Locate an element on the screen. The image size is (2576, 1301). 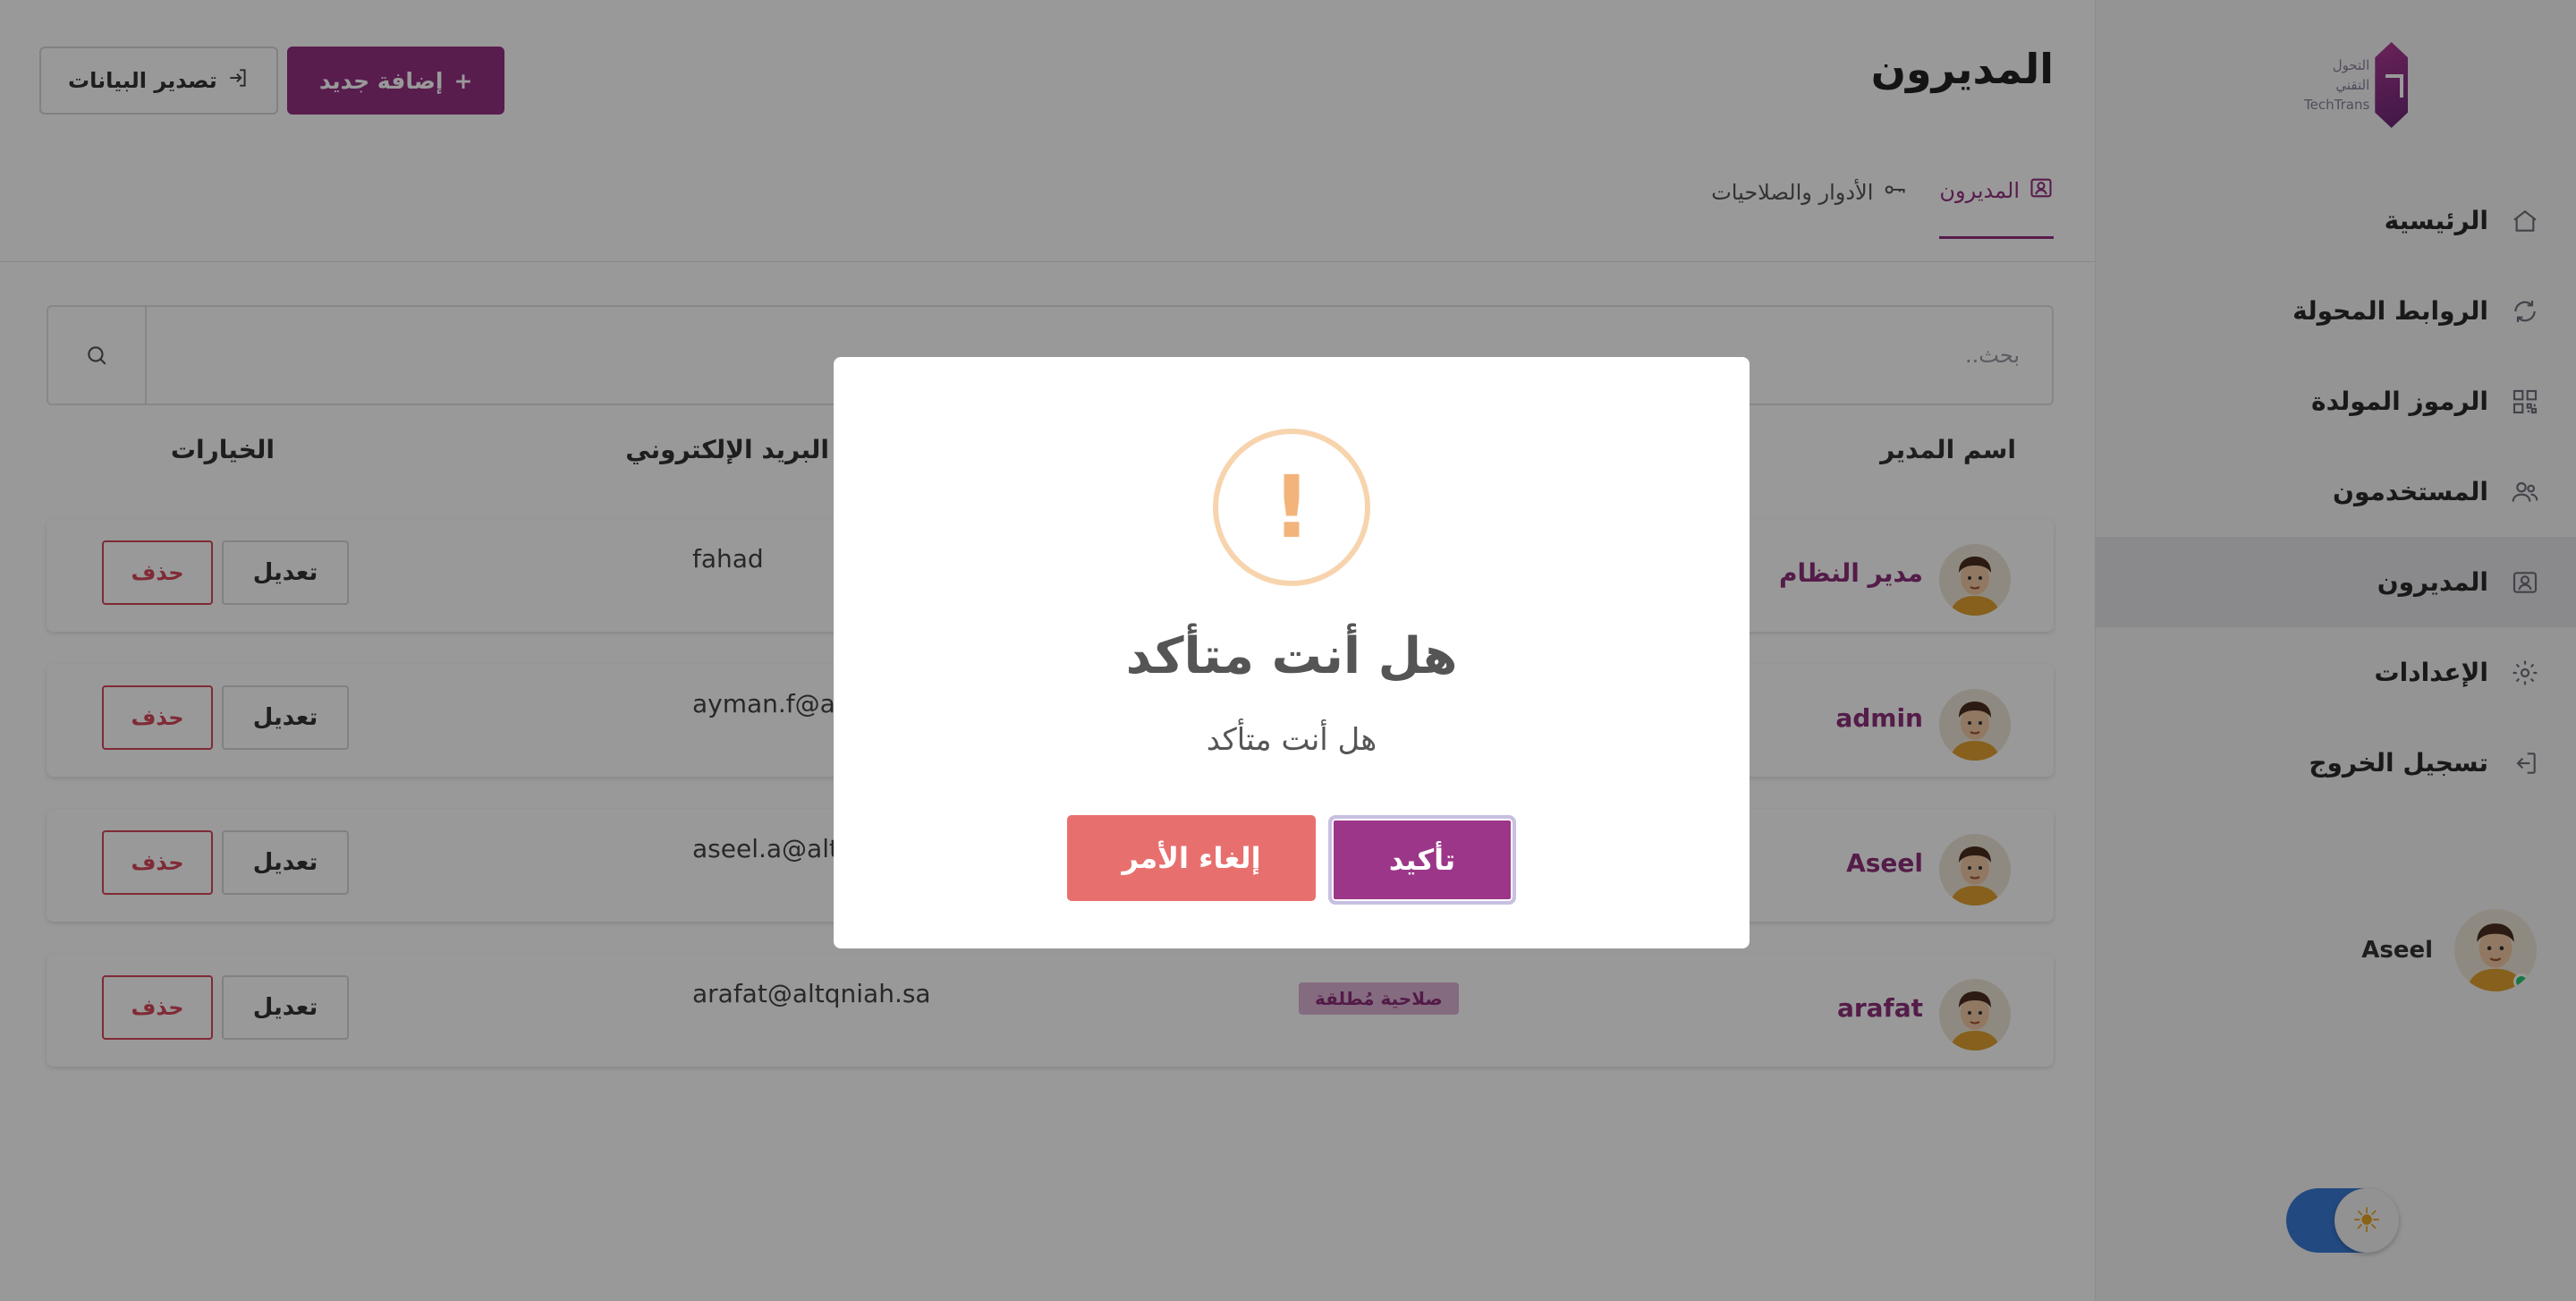
dialog-title: هل أنت متأكد is located at coordinates (1291, 656).